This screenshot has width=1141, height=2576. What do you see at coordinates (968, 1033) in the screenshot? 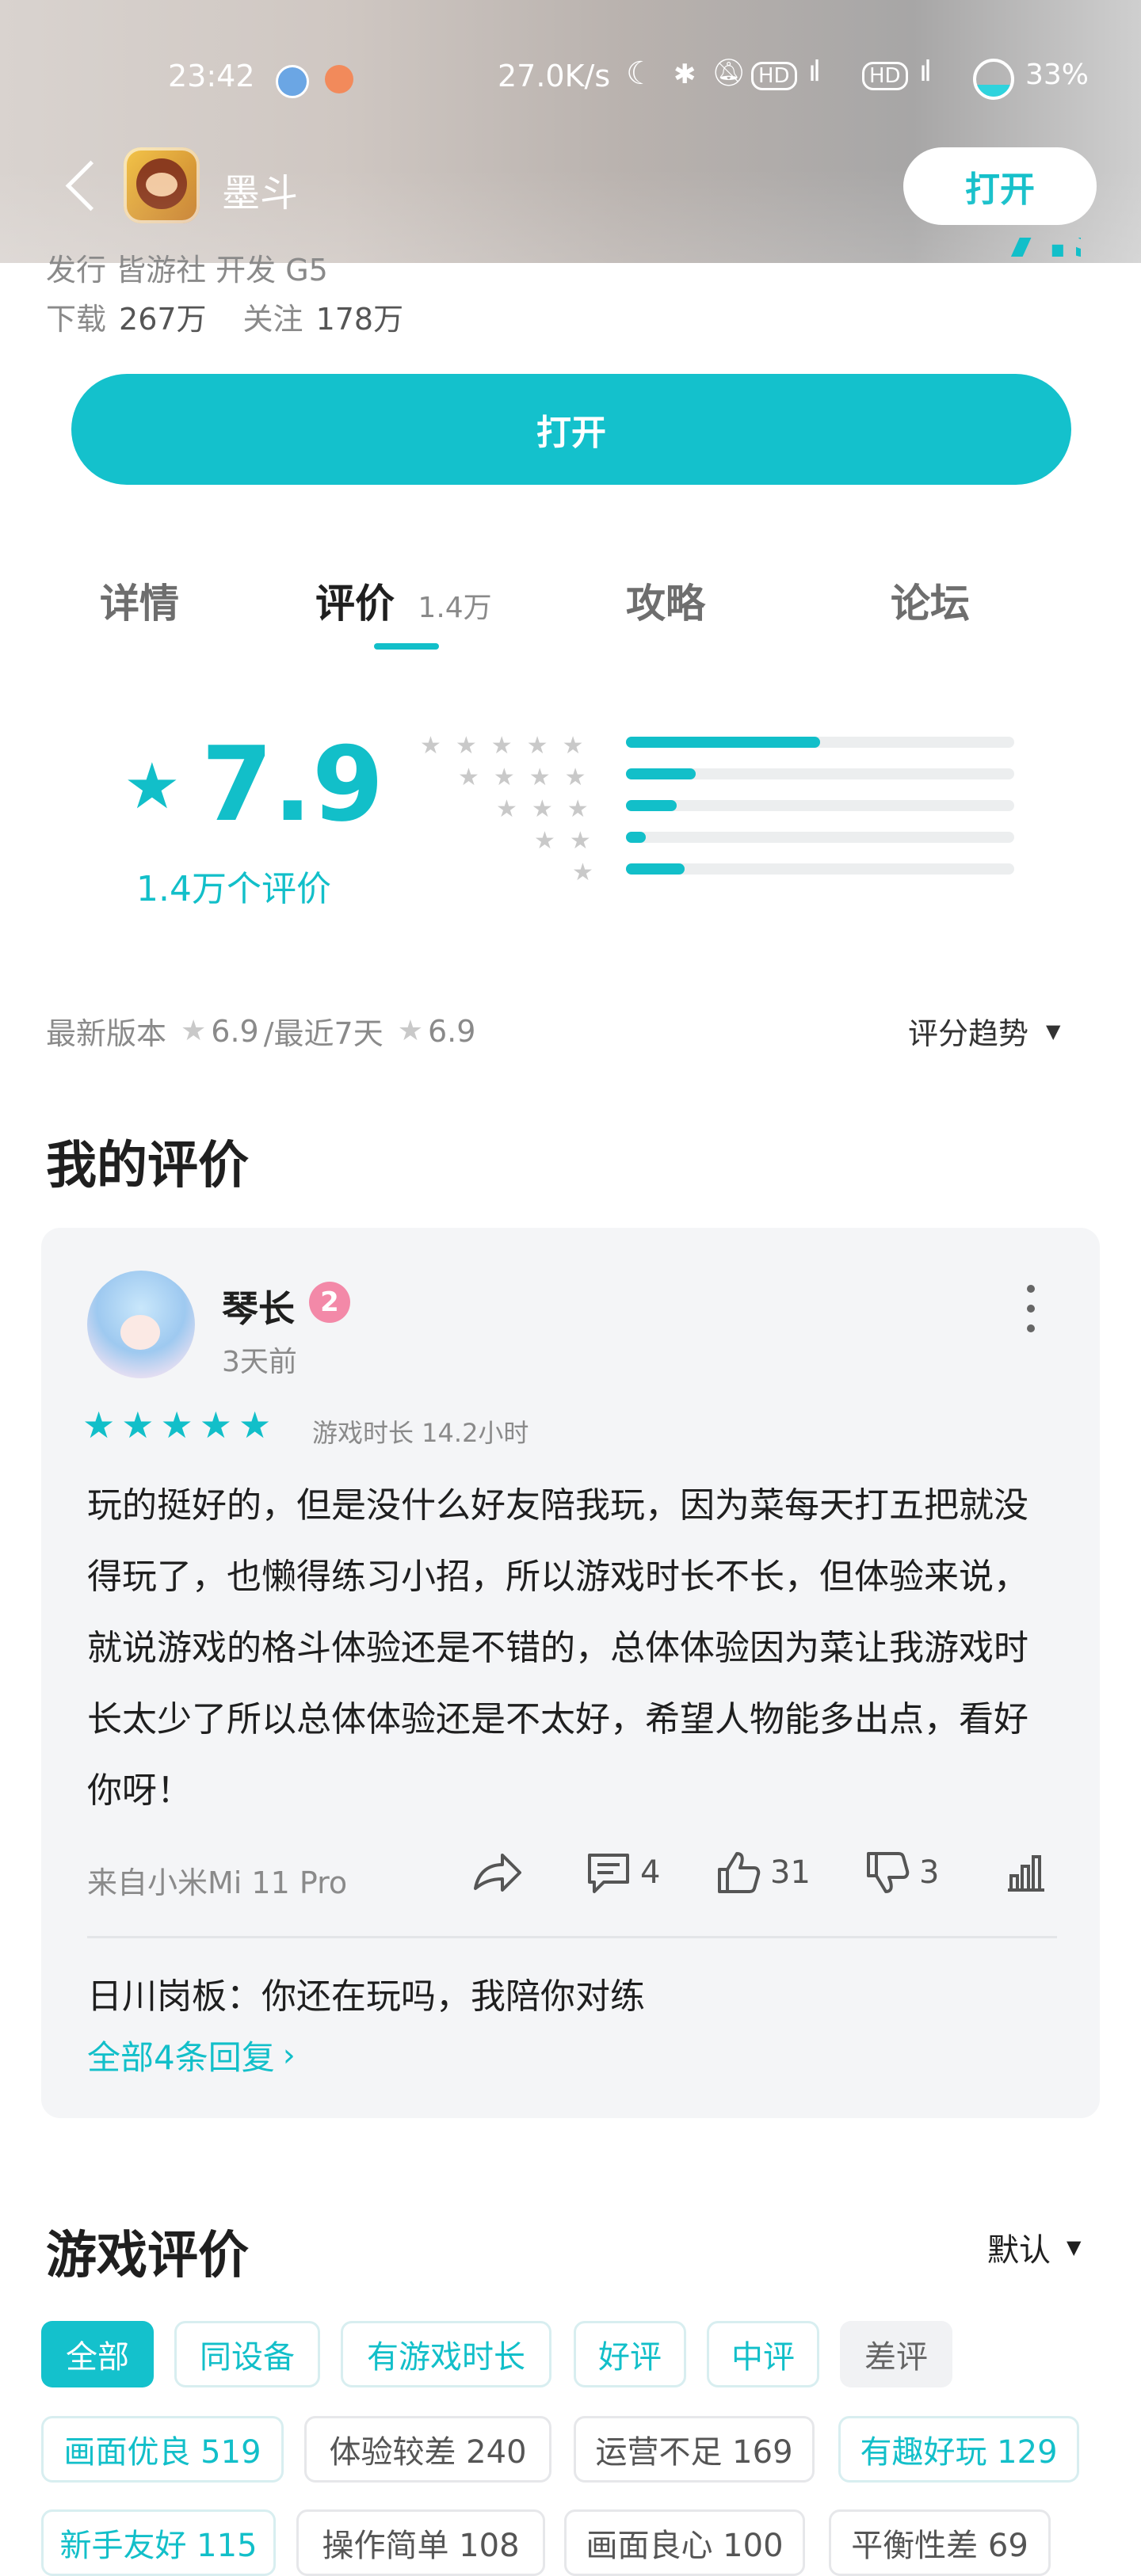
I see `rating-trend-label: 评分趋势` at bounding box center [968, 1033].